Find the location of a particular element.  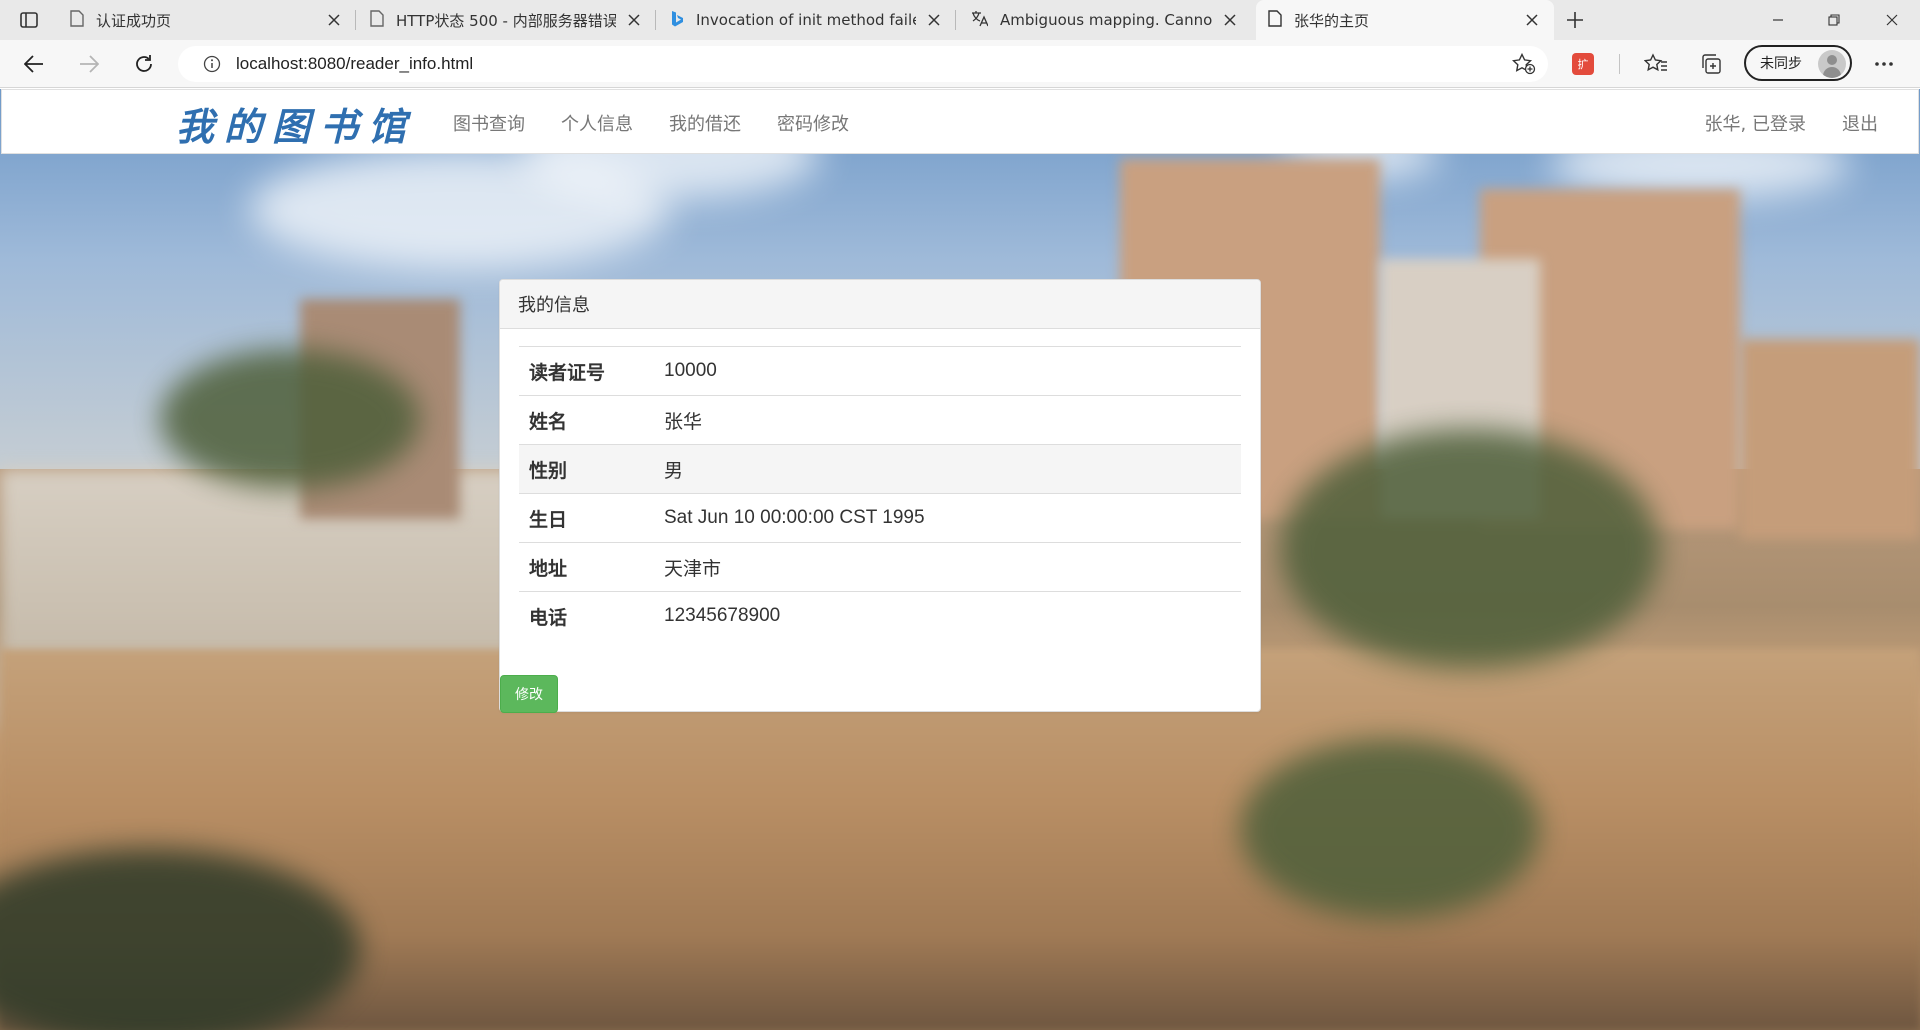

table-row: 读者证号 10000 is located at coordinates (880, 371).